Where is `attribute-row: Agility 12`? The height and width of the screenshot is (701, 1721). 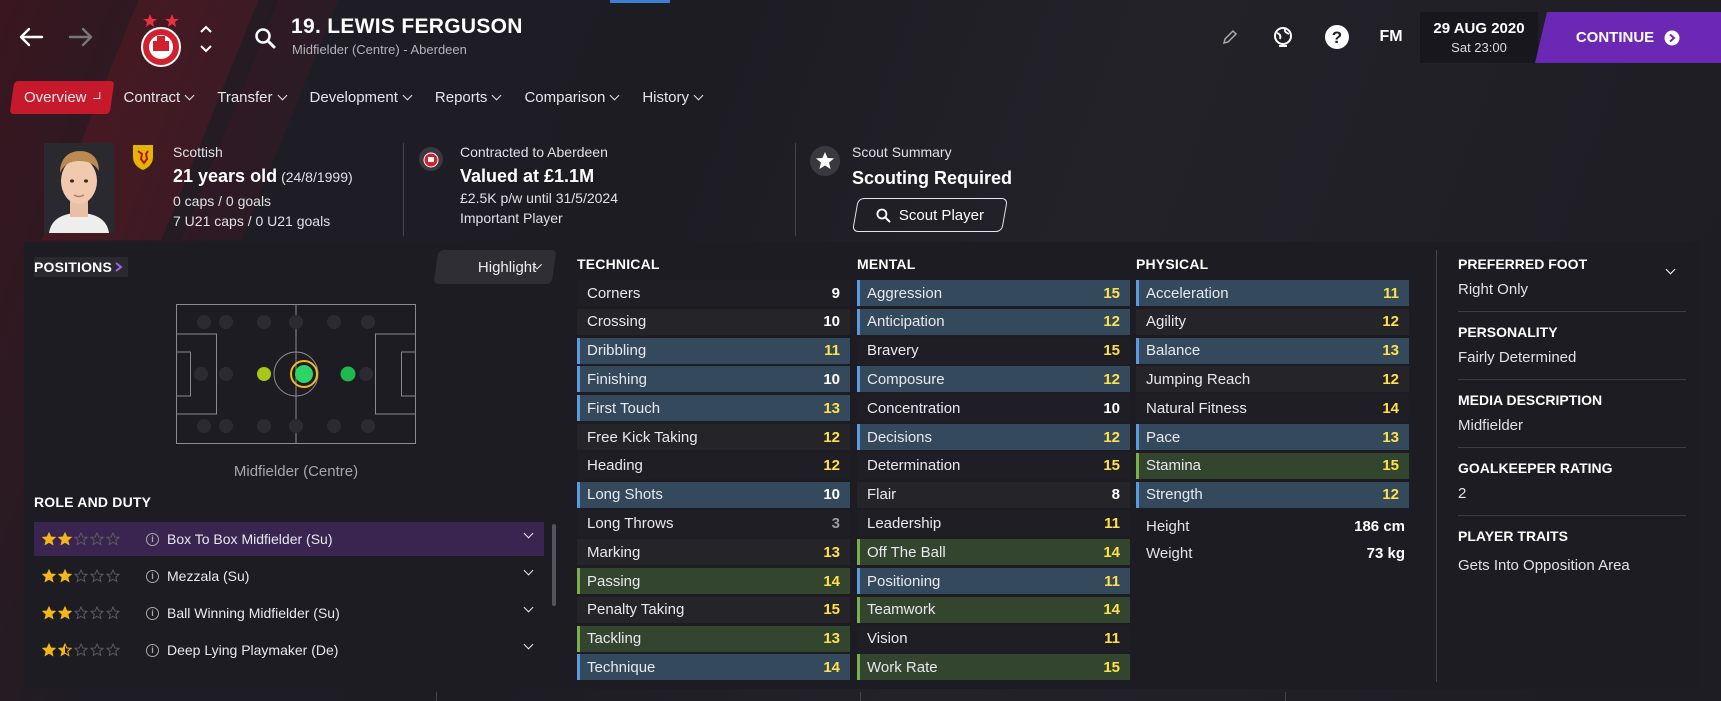 attribute-row: Agility 12 is located at coordinates (1272, 321).